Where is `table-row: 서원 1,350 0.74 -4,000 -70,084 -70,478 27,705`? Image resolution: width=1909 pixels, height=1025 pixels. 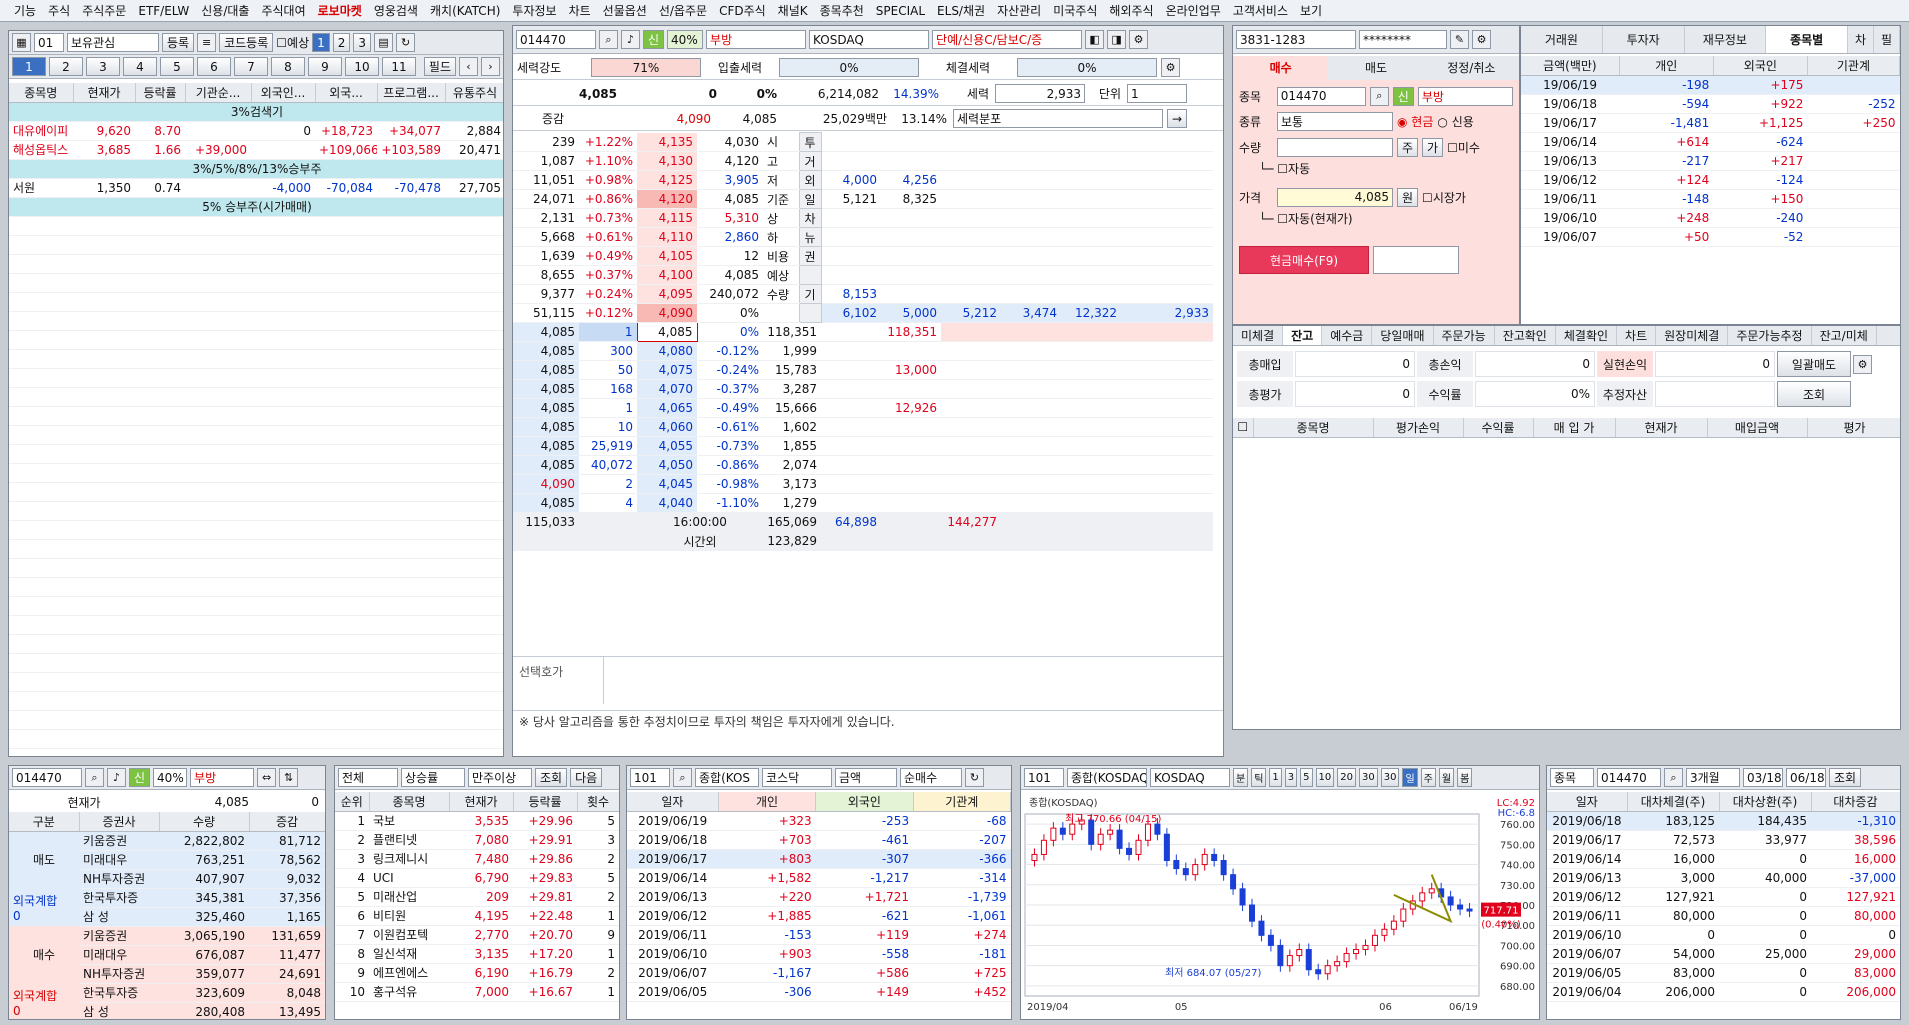 table-row: 서원 1,350 0.74 -4,000 -70,084 -70,478 27,705 is located at coordinates (256, 188).